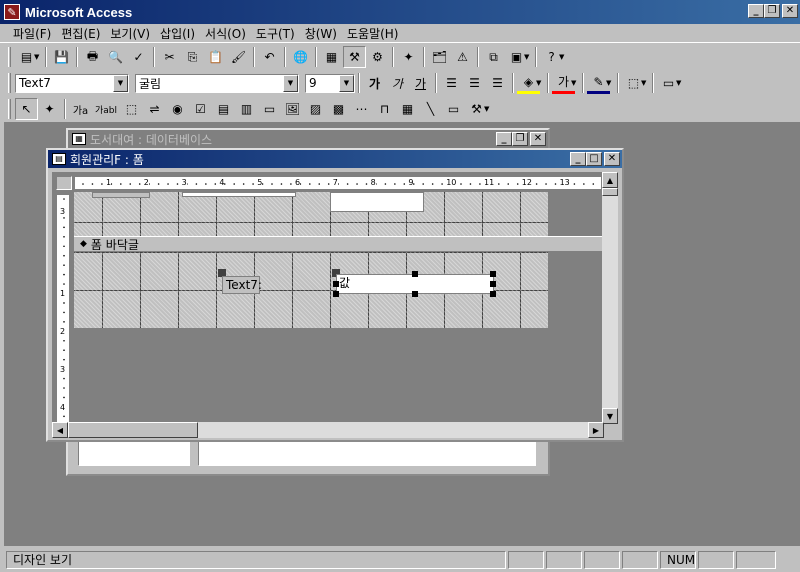  Describe the element at coordinates (474, 83) in the screenshot. I see `align-center-icon: ☰` at that location.